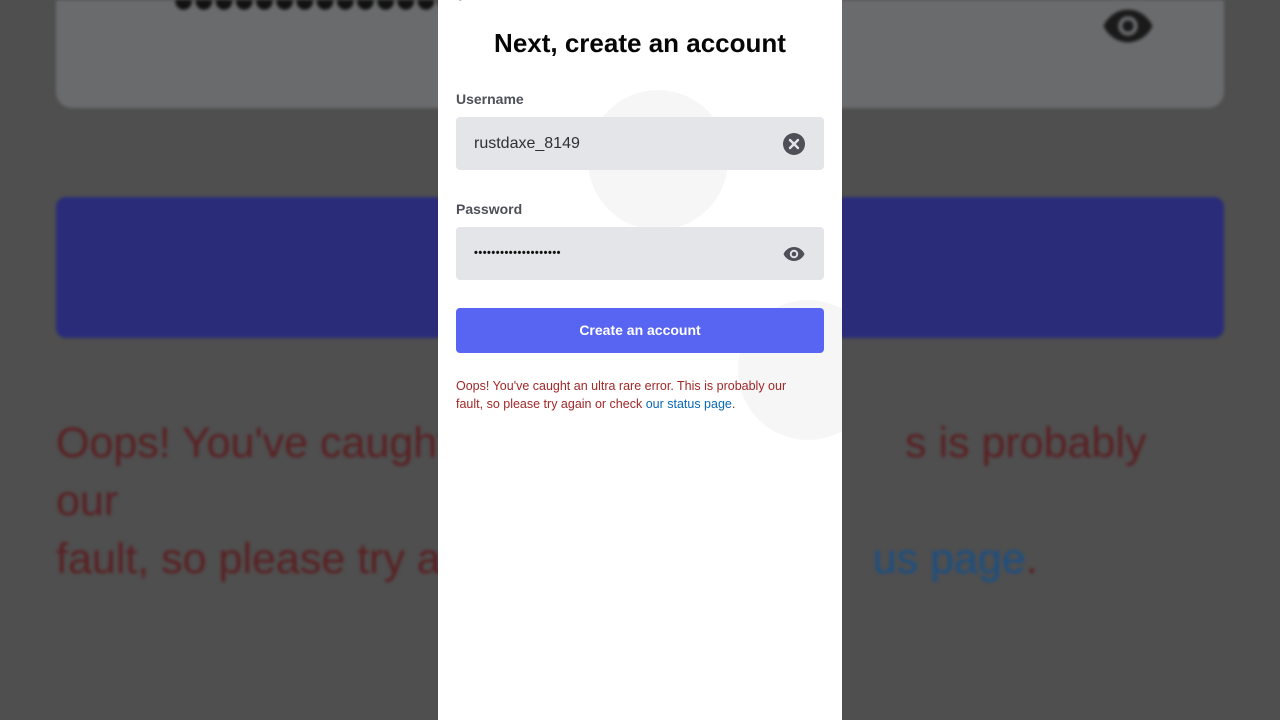  Describe the element at coordinates (733, 404) in the screenshot. I see `error-trailing: .` at that location.